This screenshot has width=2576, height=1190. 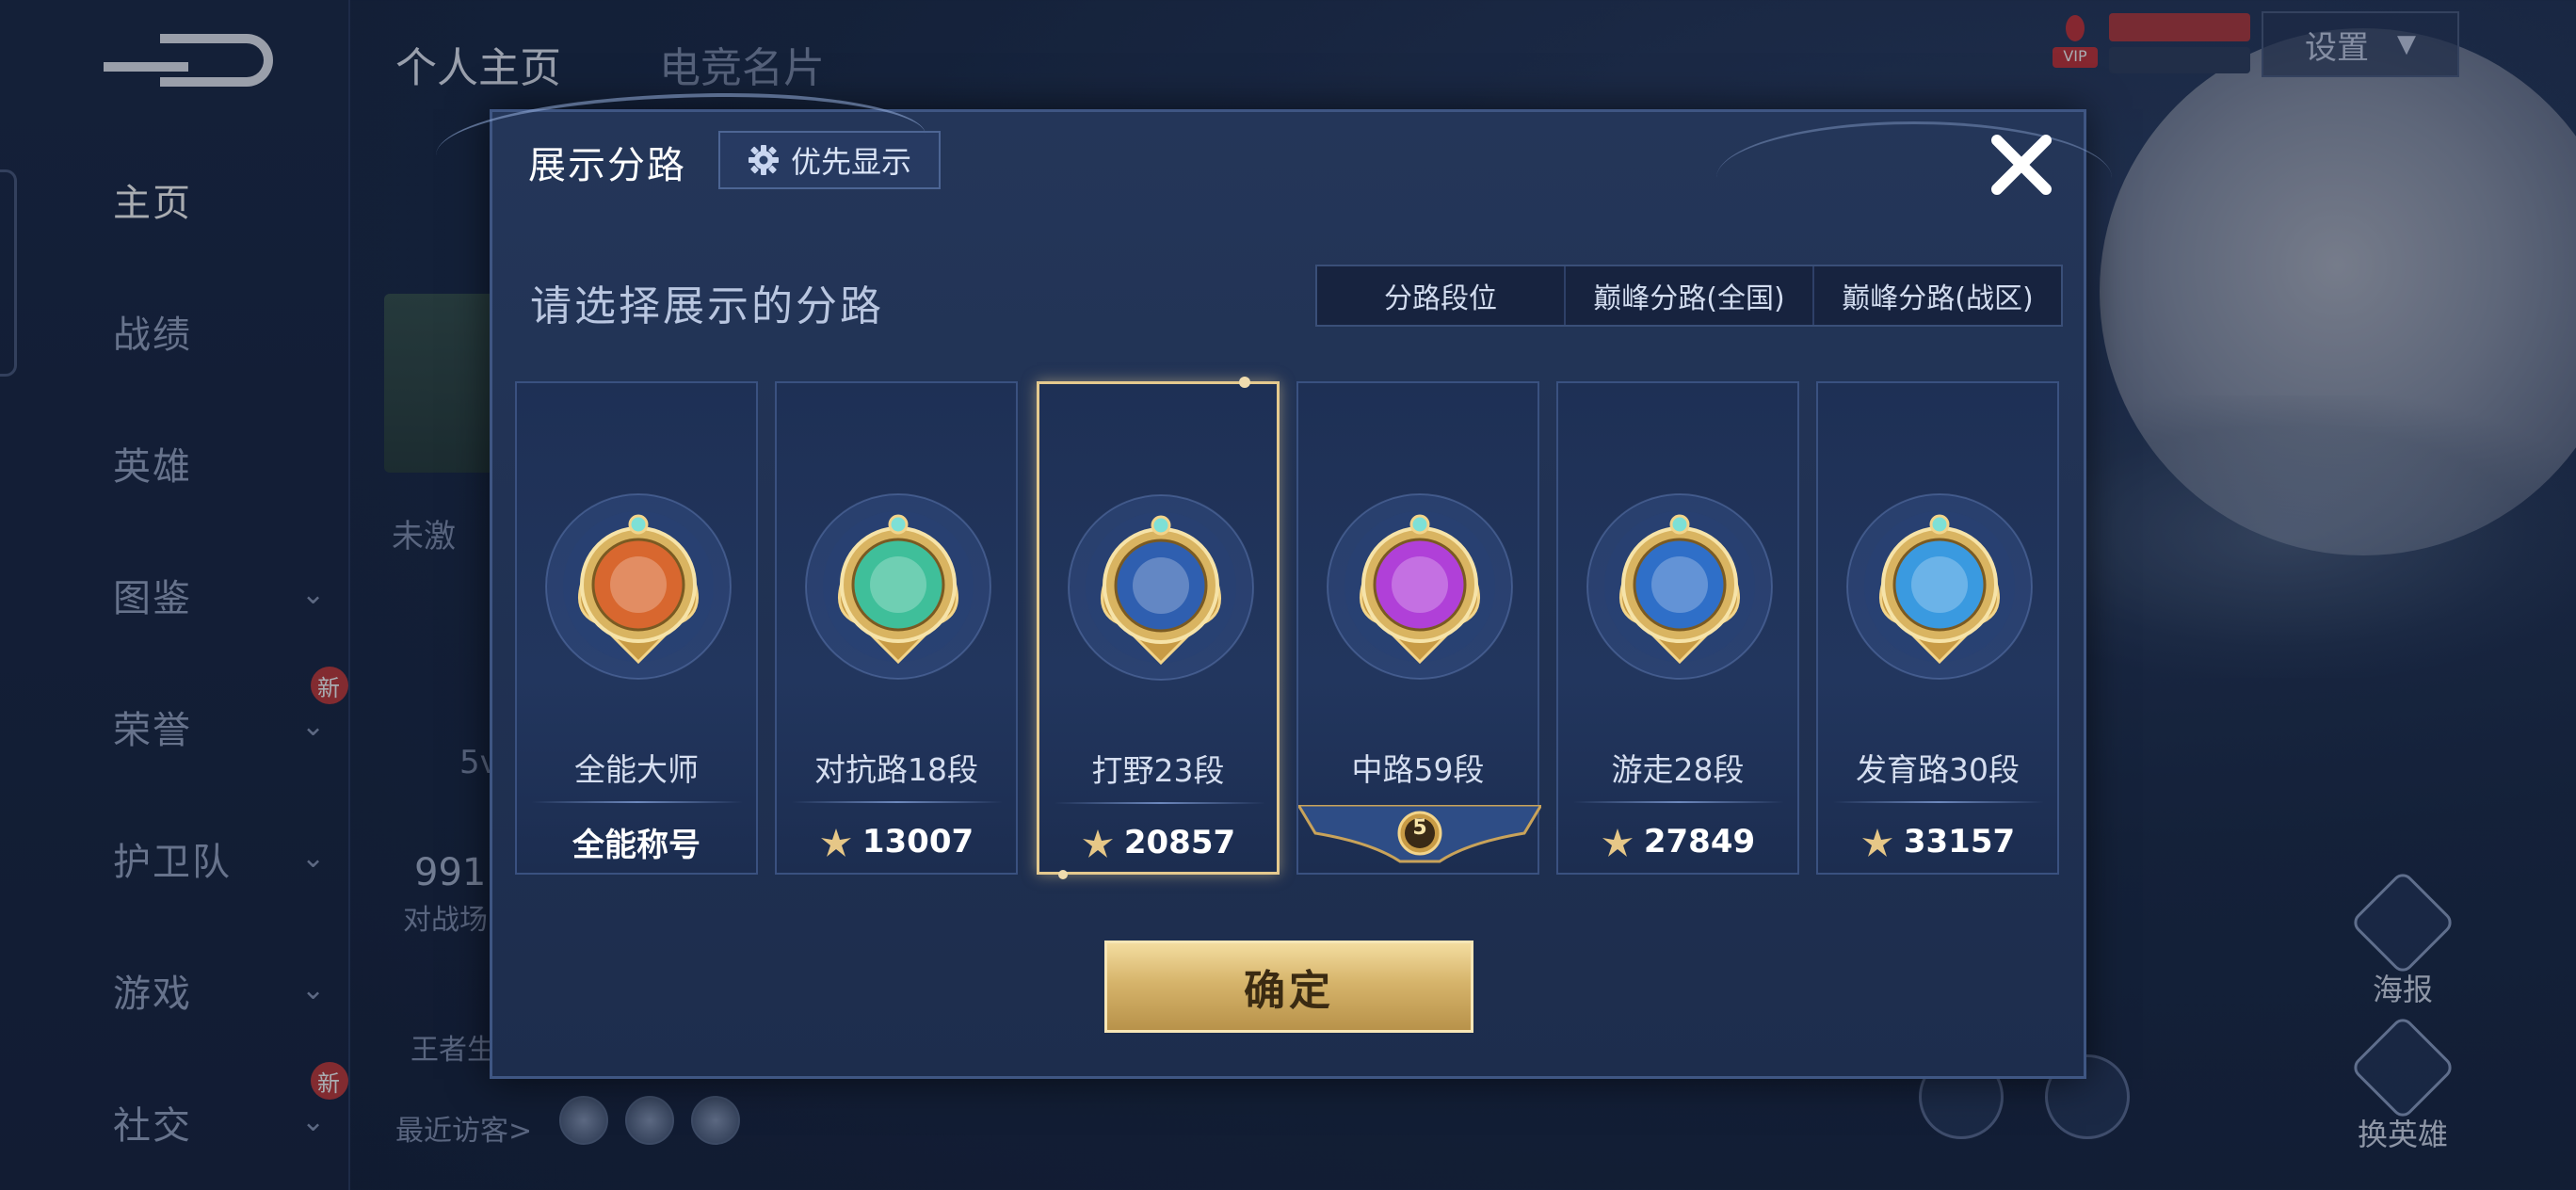 I want to click on lane-card: 打野23段 20857, so click(x=1158, y=628).